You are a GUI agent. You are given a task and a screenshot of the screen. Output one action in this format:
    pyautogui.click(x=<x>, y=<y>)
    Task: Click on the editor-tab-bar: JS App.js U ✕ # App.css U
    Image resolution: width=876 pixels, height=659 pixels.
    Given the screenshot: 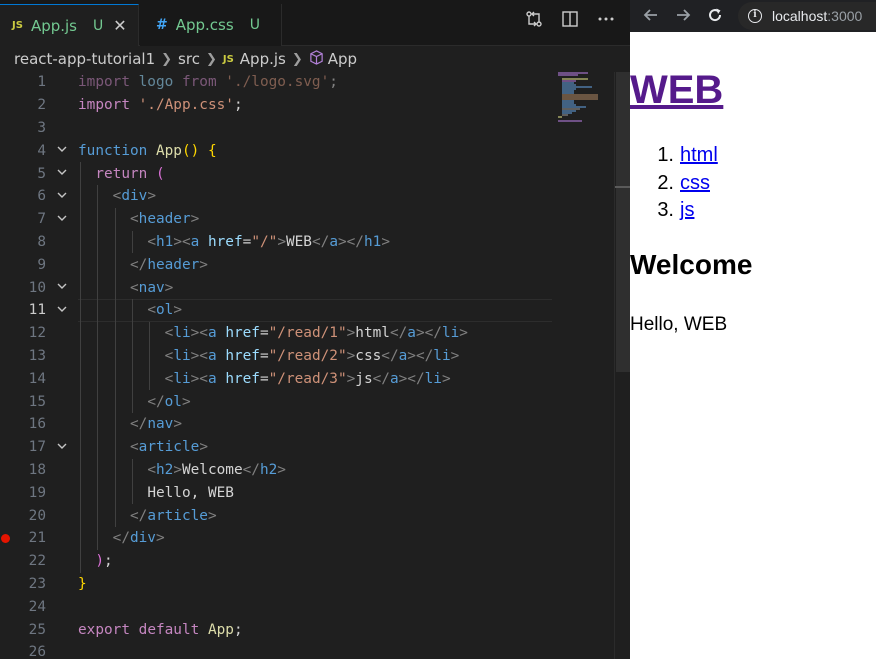 What is the action you would take?
    pyautogui.click(x=315, y=23)
    